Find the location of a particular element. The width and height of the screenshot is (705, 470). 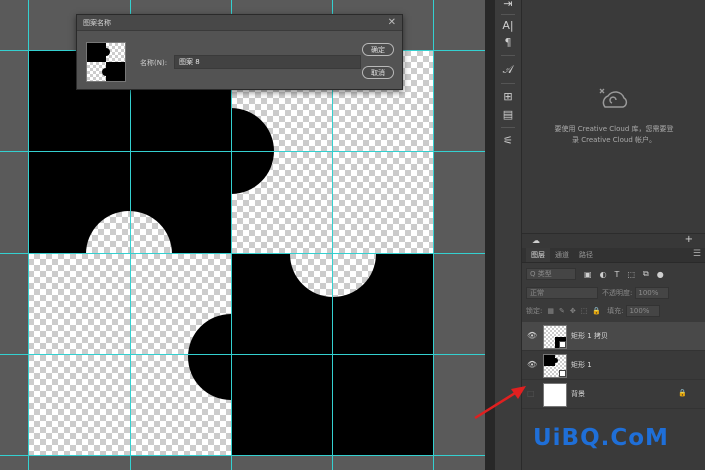

cloud-icon: ☁ is located at coordinates (536, 240).